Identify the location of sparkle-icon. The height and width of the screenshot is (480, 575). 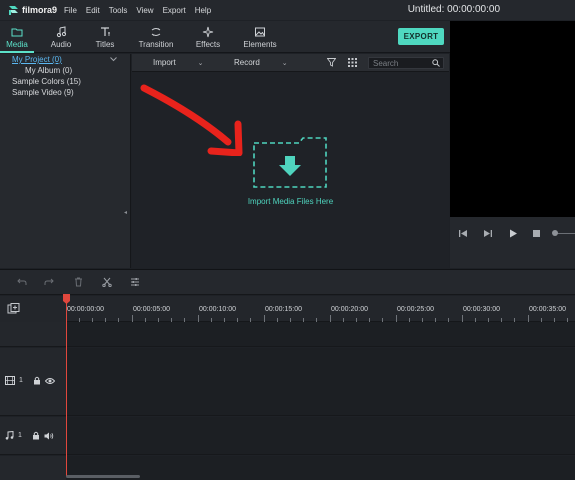
(208, 32).